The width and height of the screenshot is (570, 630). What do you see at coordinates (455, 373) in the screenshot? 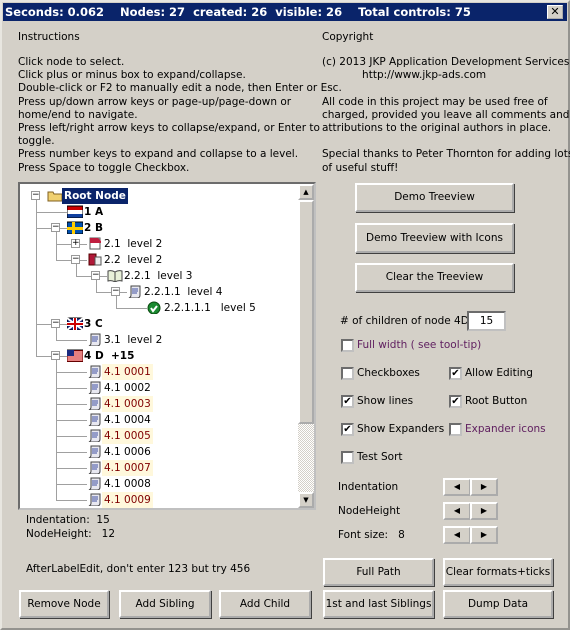
I see `allow-editing-checkbox: ✔` at bounding box center [455, 373].